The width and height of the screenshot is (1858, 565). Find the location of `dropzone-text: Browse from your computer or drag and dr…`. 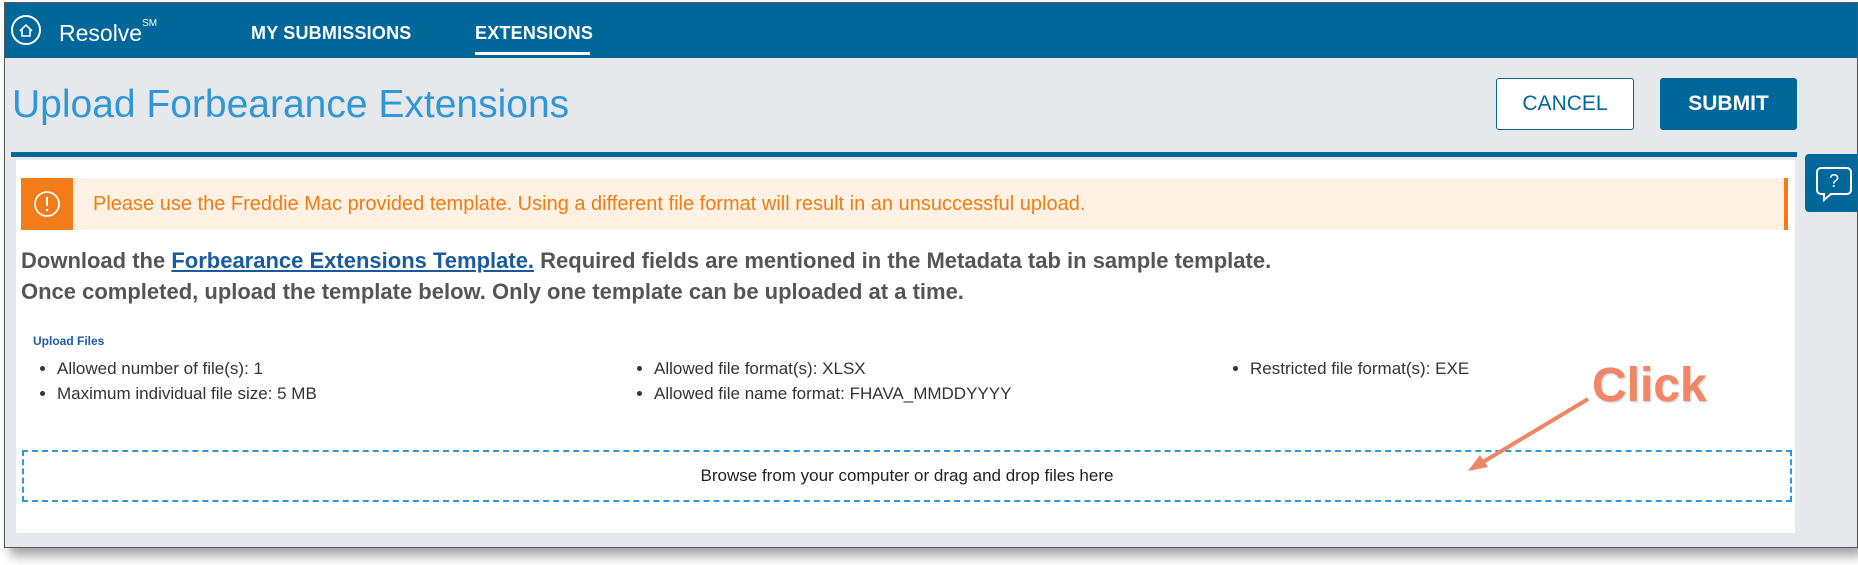

dropzone-text: Browse from your computer or drag and dr… is located at coordinates (907, 475).